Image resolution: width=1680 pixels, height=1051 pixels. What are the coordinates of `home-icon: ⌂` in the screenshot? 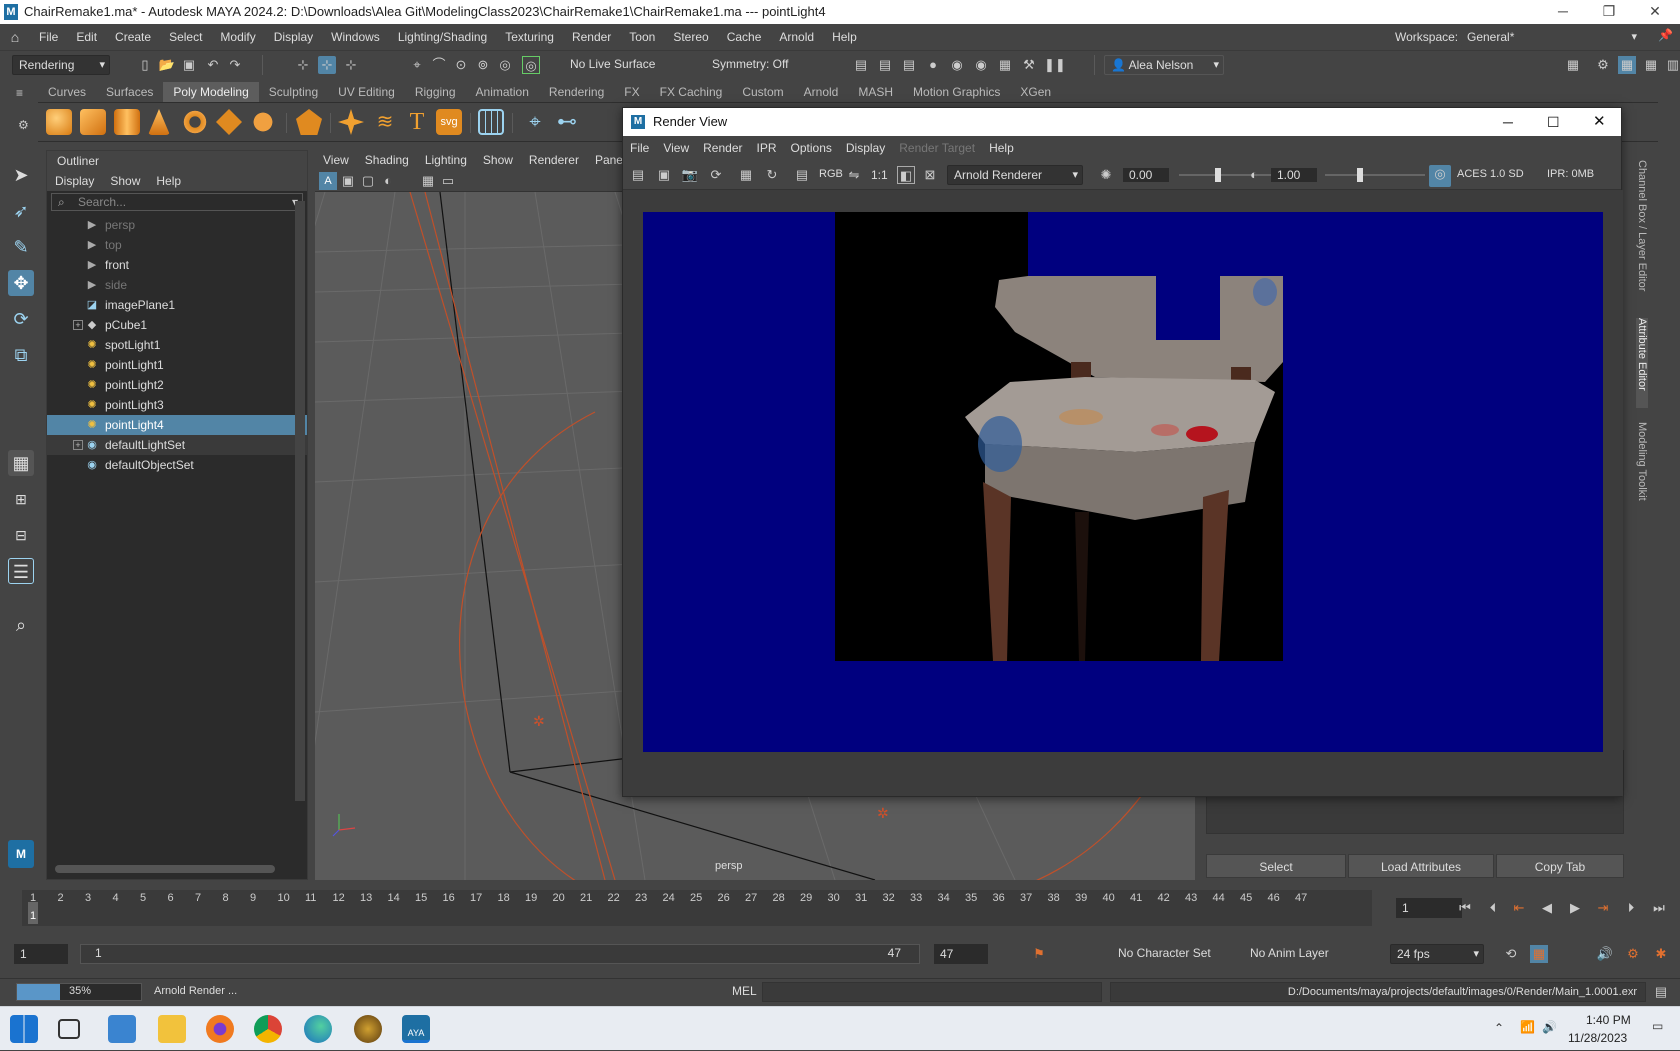 It's located at (15, 37).